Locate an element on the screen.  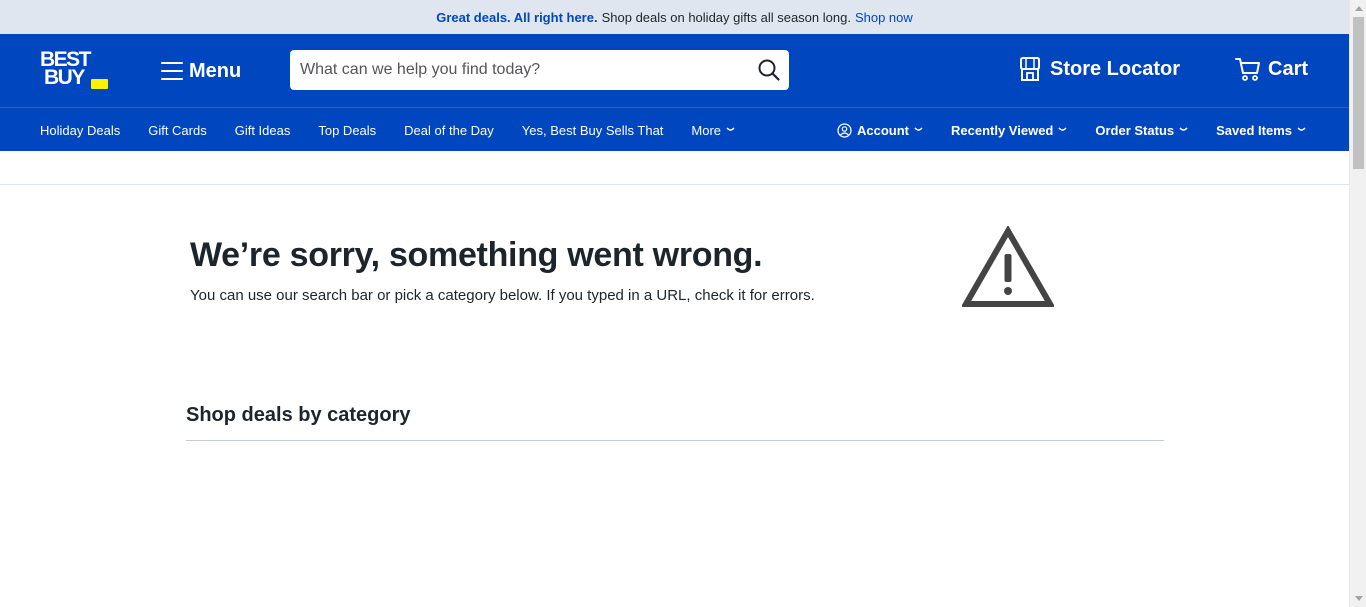
shop-deals-by-category-heading: Shop deals by category is located at coordinates (298, 415).